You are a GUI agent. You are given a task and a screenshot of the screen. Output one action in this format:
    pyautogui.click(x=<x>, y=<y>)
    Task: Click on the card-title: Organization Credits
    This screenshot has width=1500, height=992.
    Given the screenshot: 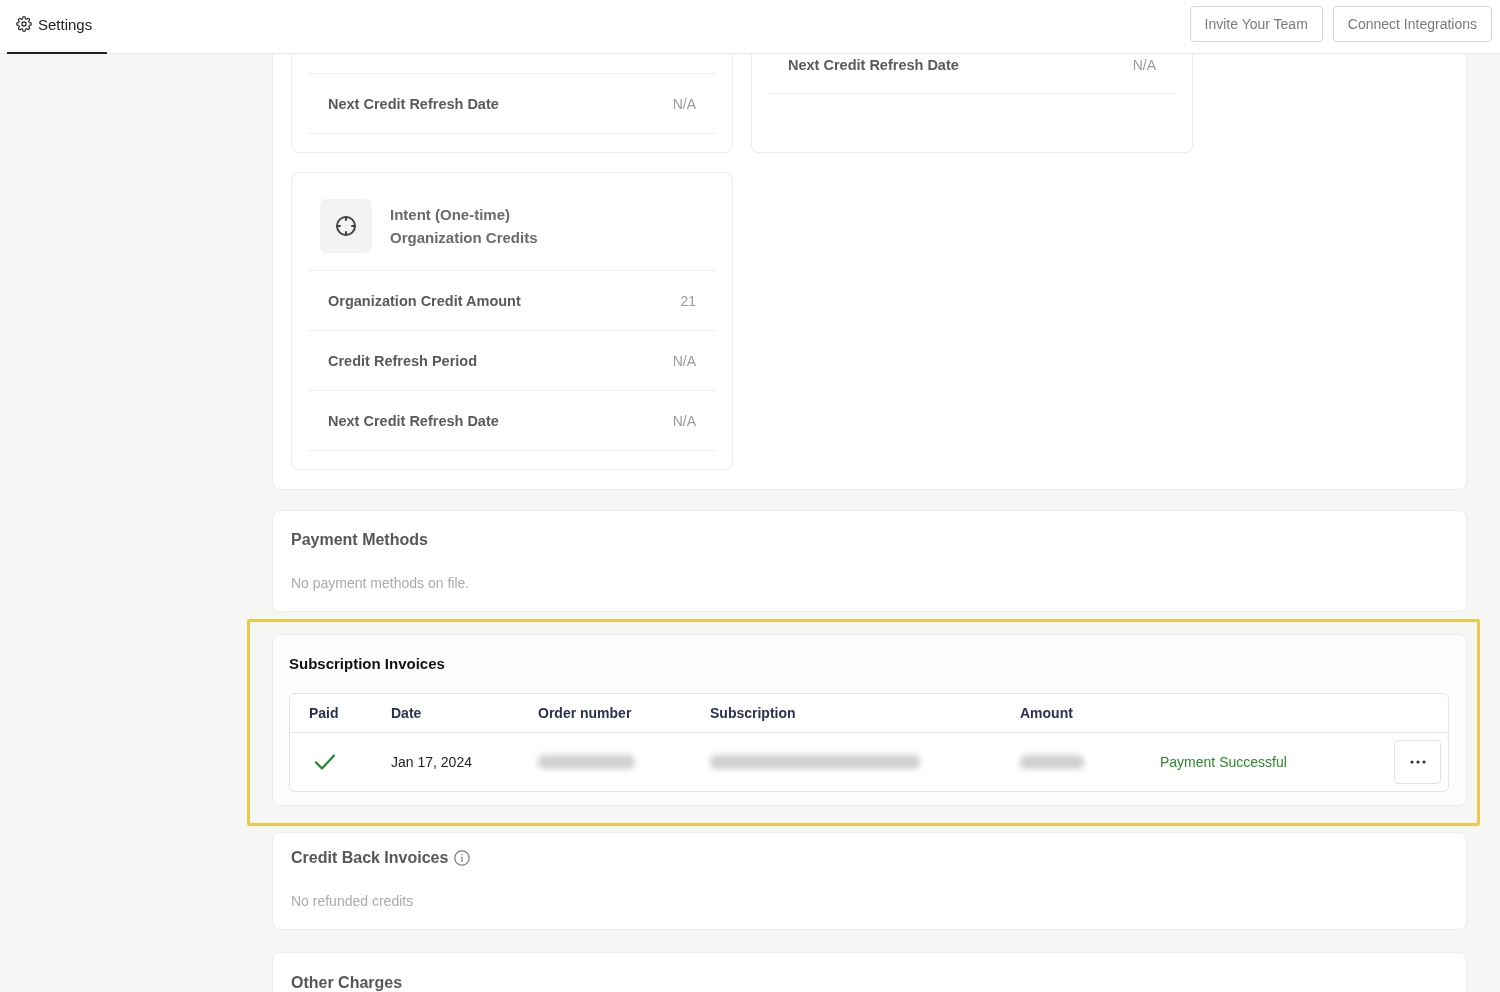 What is the action you would take?
    pyautogui.click(x=464, y=238)
    